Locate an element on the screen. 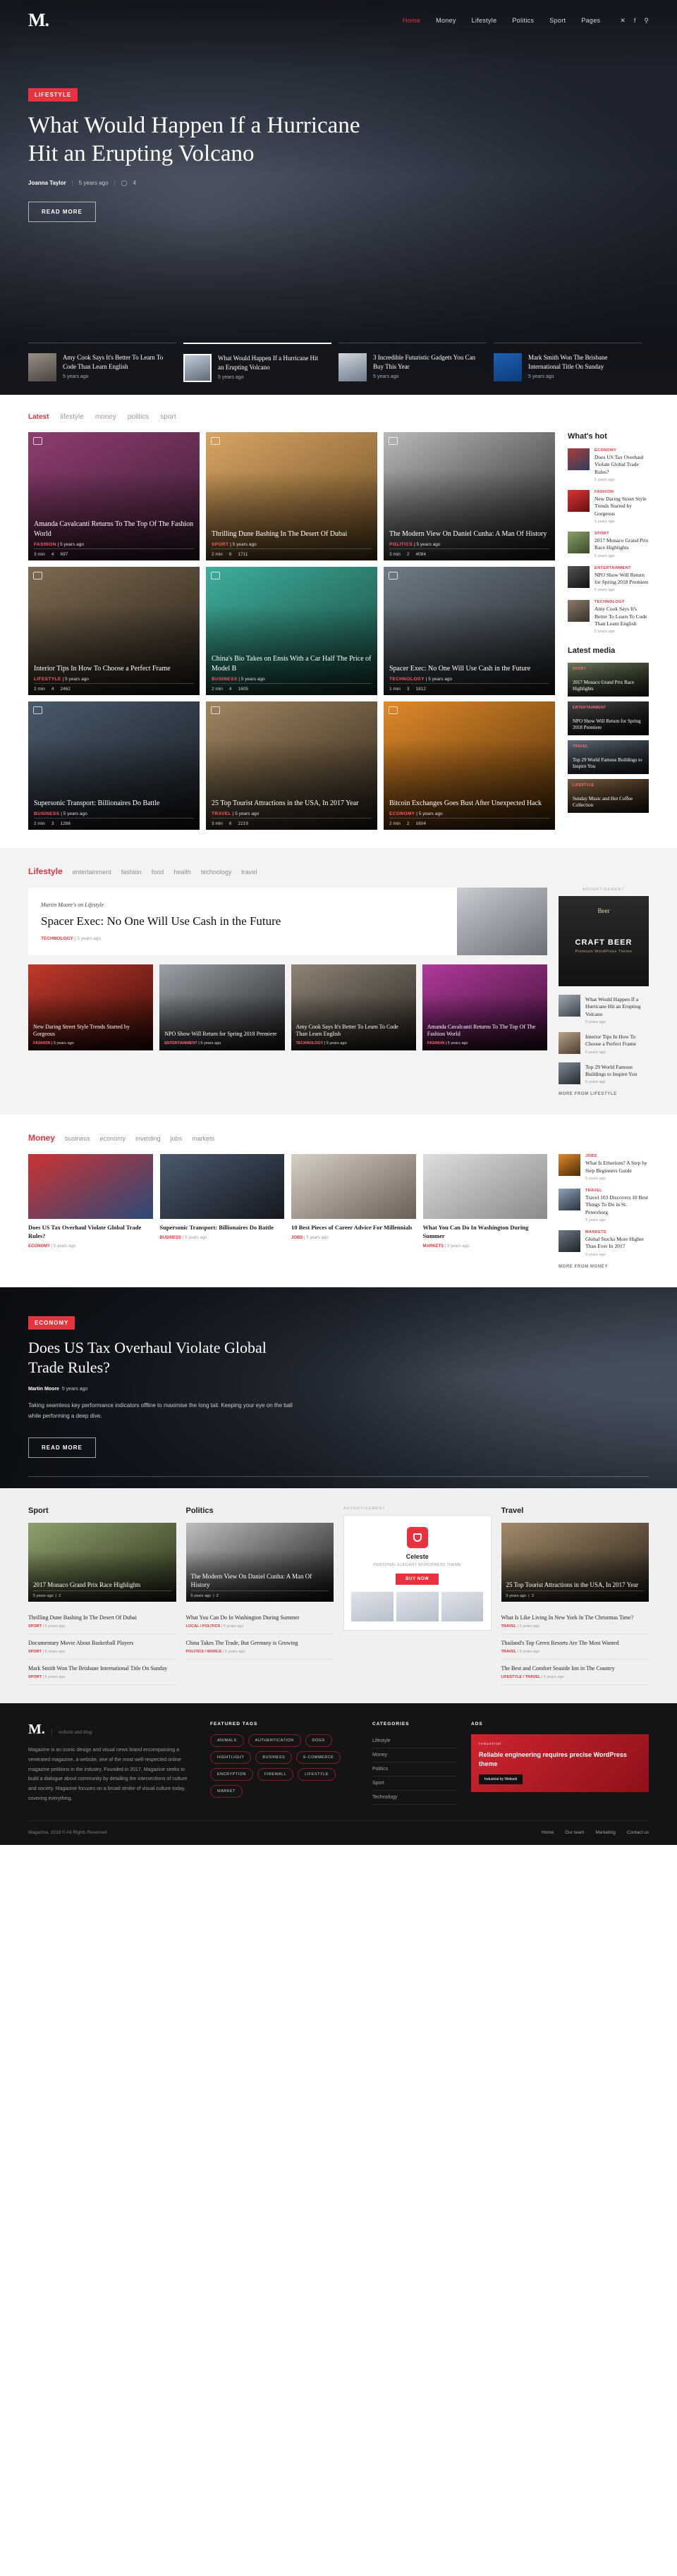 The width and height of the screenshot is (677, 2576). tag-market: MARKET is located at coordinates (226, 1791).